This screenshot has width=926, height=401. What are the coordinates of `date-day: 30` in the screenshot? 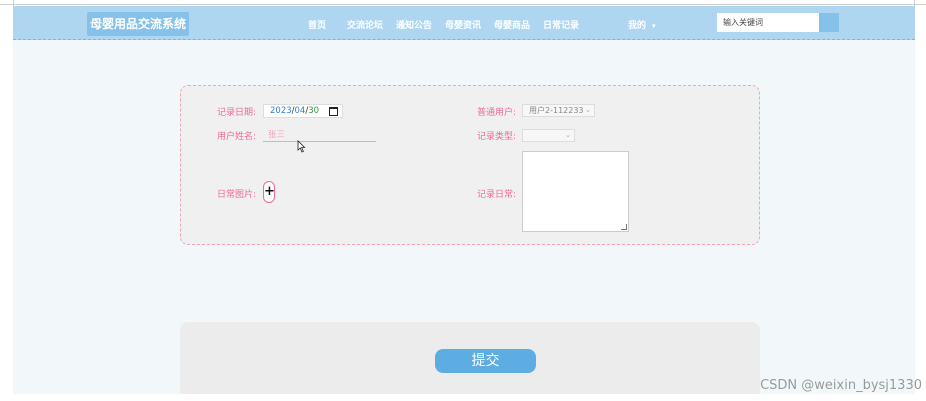 It's located at (314, 111).